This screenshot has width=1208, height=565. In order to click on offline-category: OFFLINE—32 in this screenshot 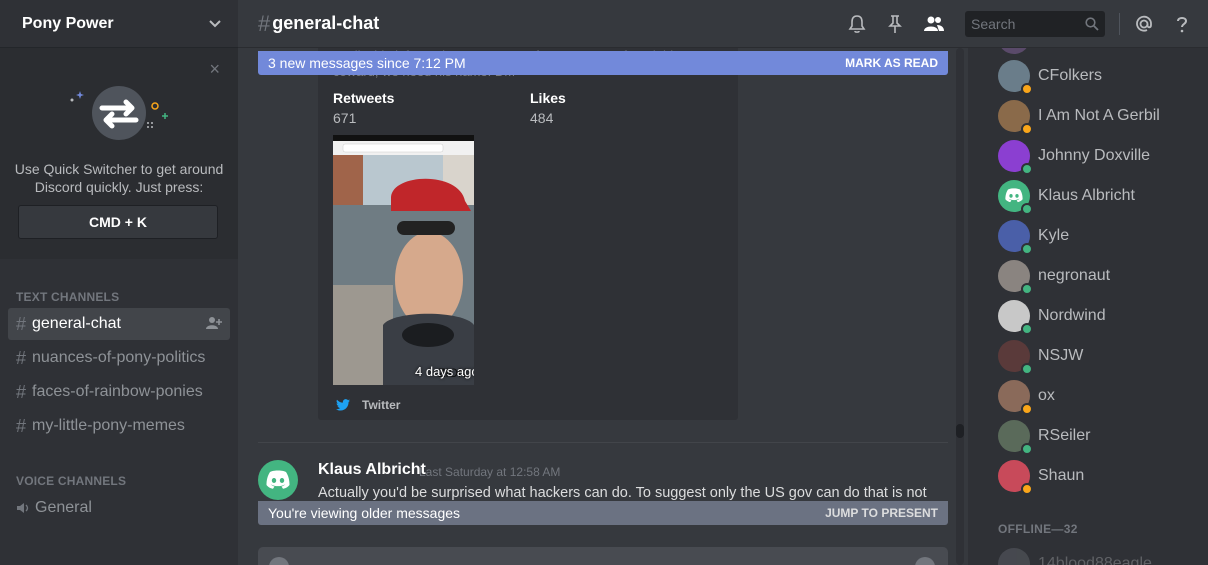, I will do `click(1038, 529)`.